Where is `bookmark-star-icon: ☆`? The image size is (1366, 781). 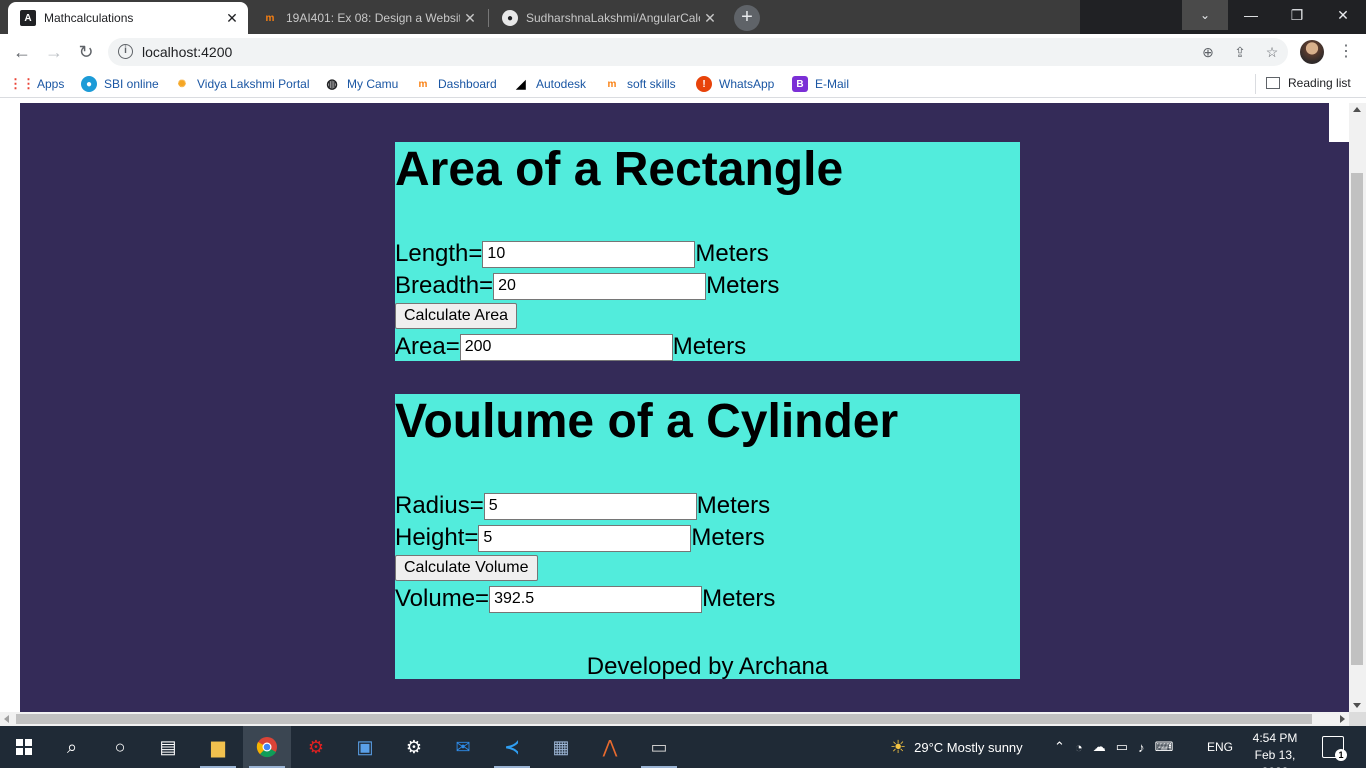
bookmark-star-icon: ☆ is located at coordinates (1272, 52).